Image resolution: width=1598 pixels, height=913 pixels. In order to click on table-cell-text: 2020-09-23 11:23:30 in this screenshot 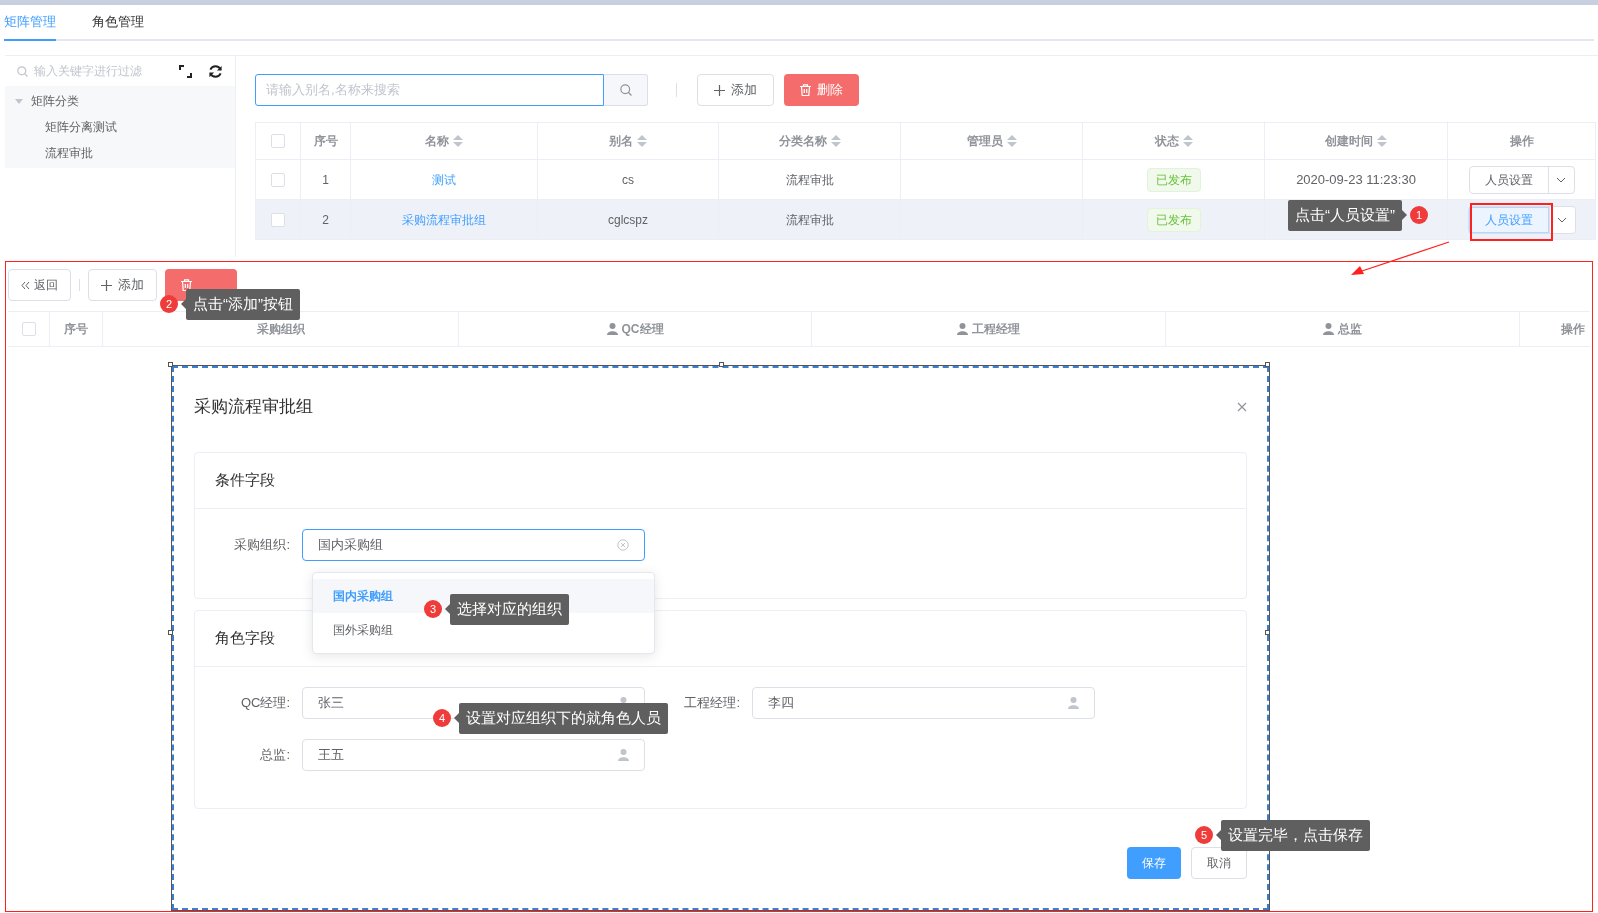, I will do `click(1356, 179)`.